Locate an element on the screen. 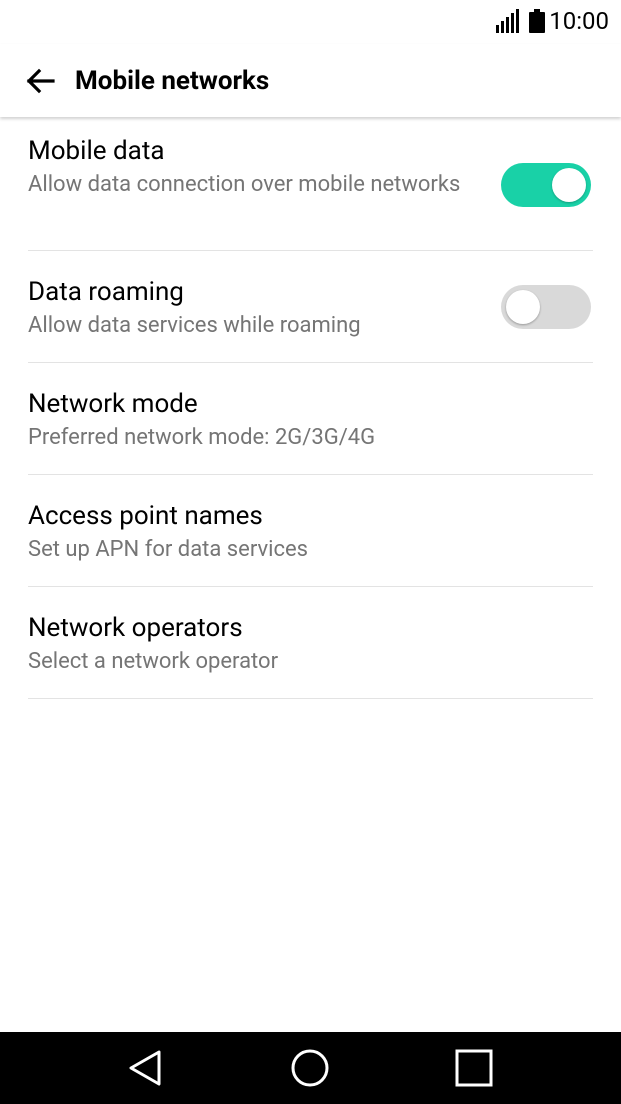 The width and height of the screenshot is (621, 1104). page-title: Mobile networks is located at coordinates (172, 80).